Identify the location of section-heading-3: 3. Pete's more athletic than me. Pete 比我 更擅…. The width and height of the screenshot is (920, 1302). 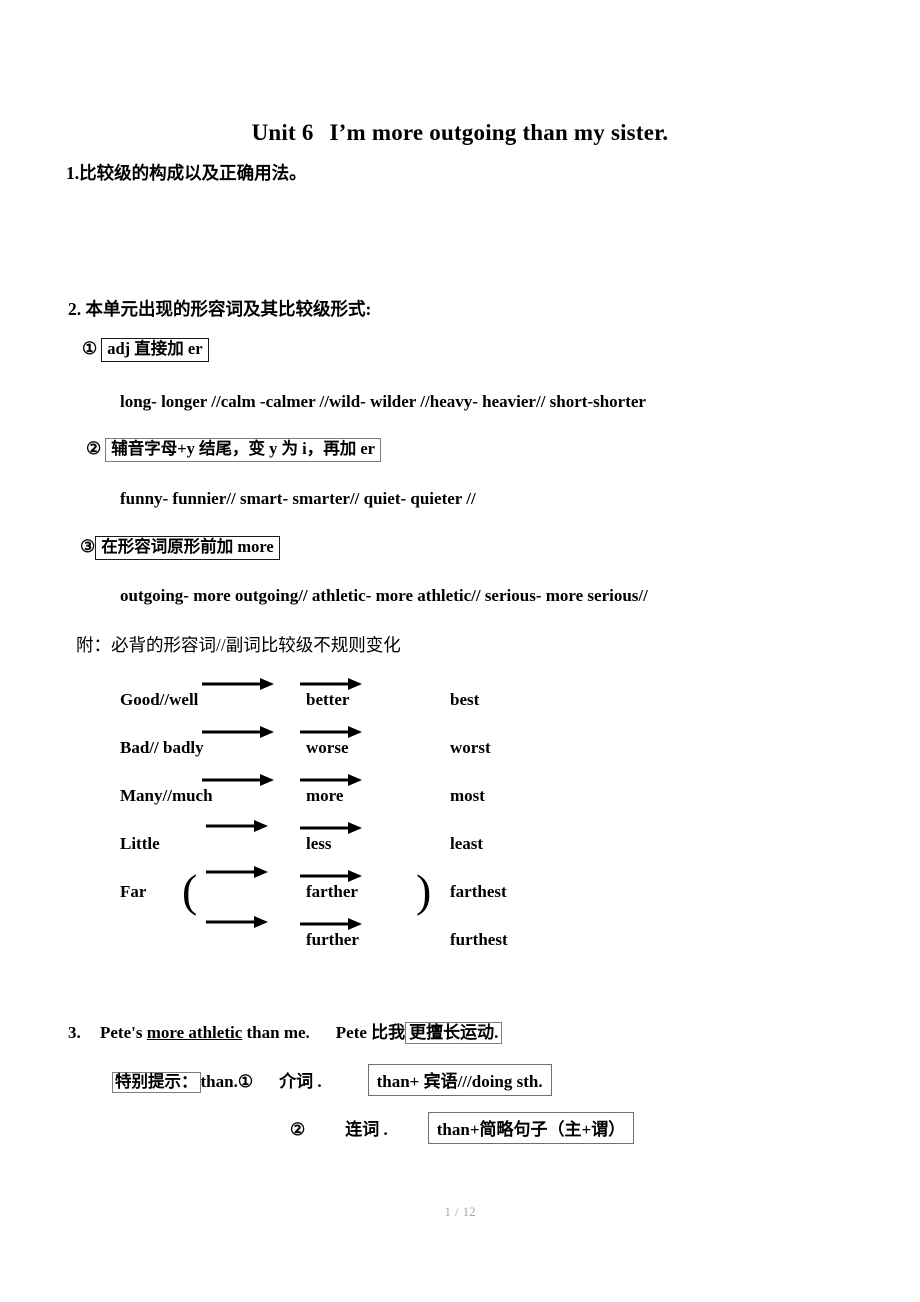
(285, 1031).